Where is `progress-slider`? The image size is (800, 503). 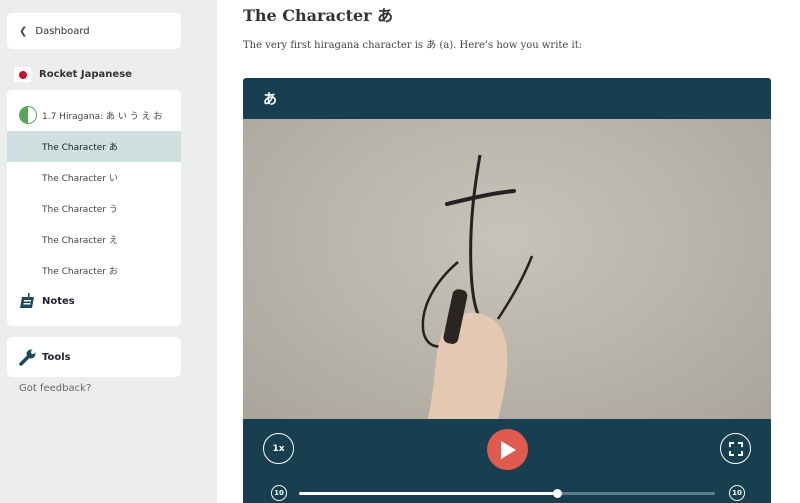 progress-slider is located at coordinates (507, 493).